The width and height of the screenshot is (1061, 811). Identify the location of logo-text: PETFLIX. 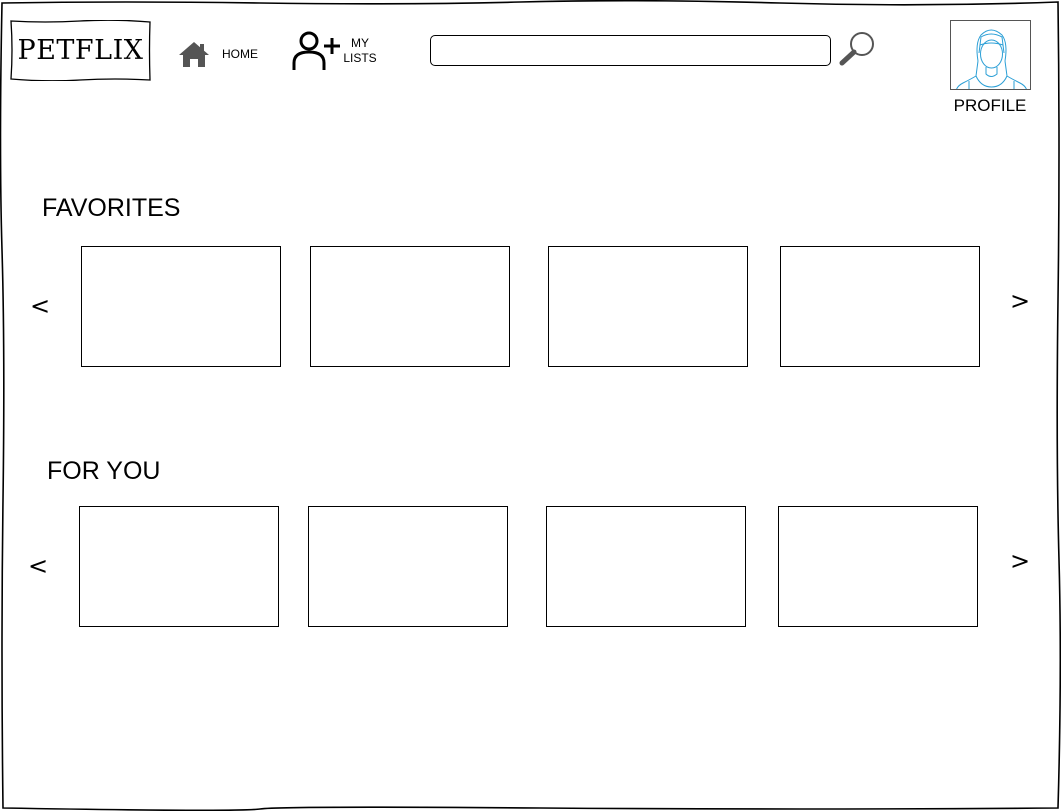
(80, 50).